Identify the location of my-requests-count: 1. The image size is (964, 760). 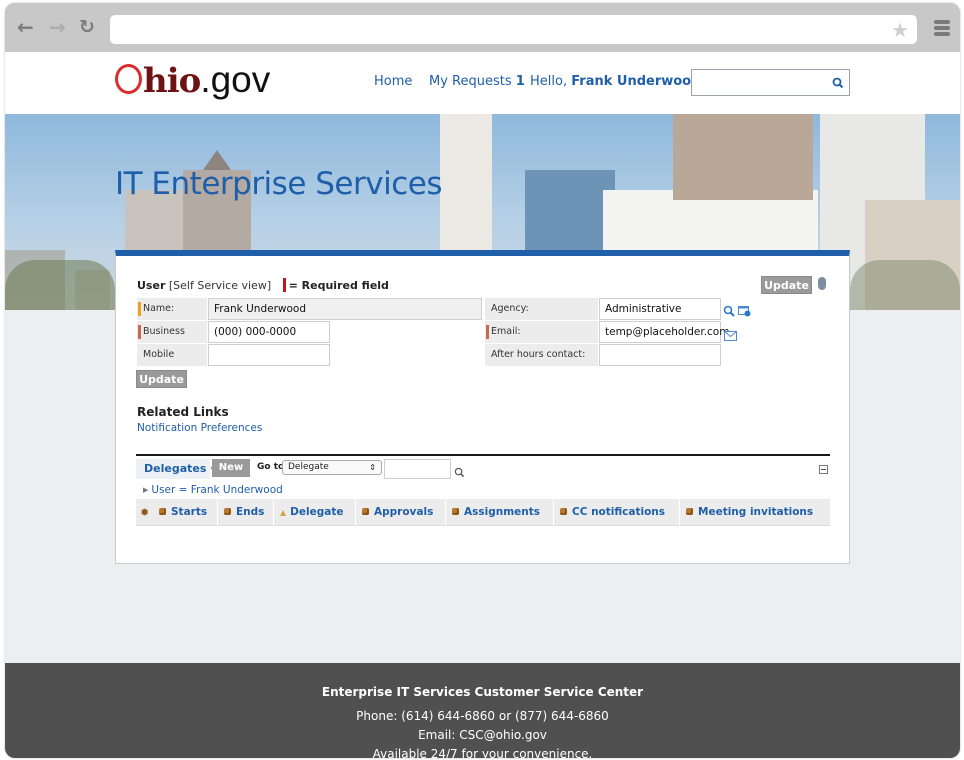
(520, 81).